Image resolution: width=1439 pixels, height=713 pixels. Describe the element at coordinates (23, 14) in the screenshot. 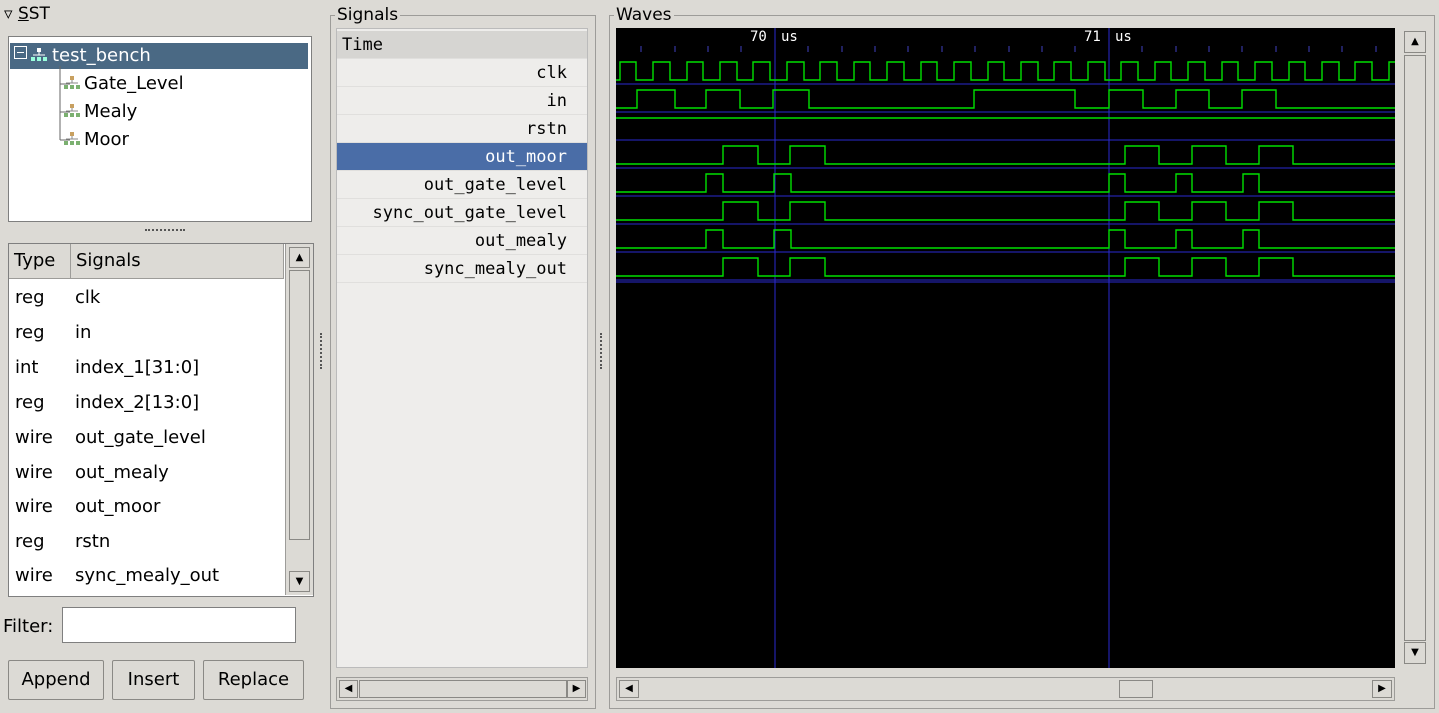

I see `sst-title-mnemonic: S` at that location.